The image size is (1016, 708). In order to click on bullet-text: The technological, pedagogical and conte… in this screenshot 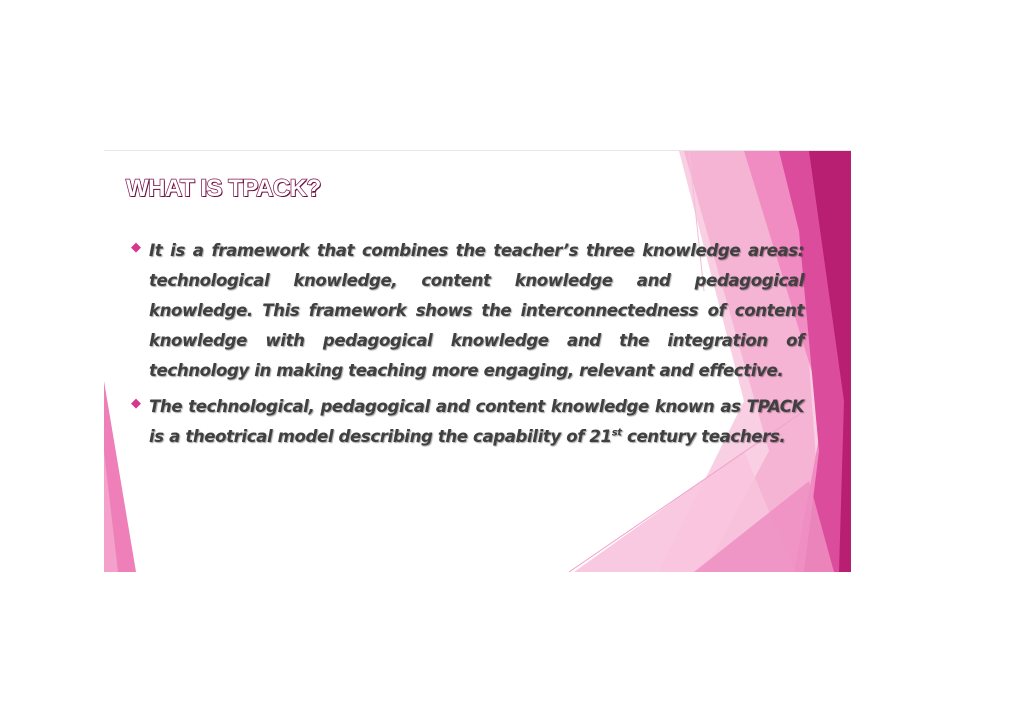, I will do `click(476, 422)`.